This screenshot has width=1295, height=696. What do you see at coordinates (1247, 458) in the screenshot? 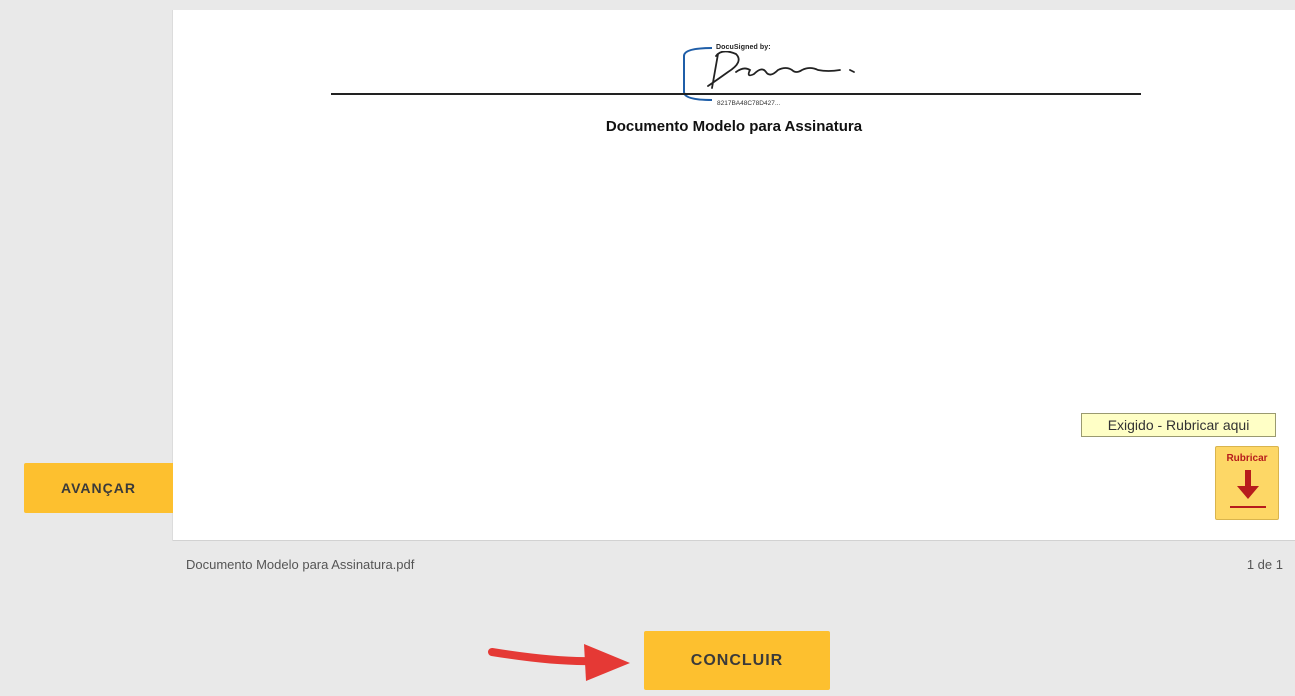
I see `initial-tag-label: Rubricar` at bounding box center [1247, 458].